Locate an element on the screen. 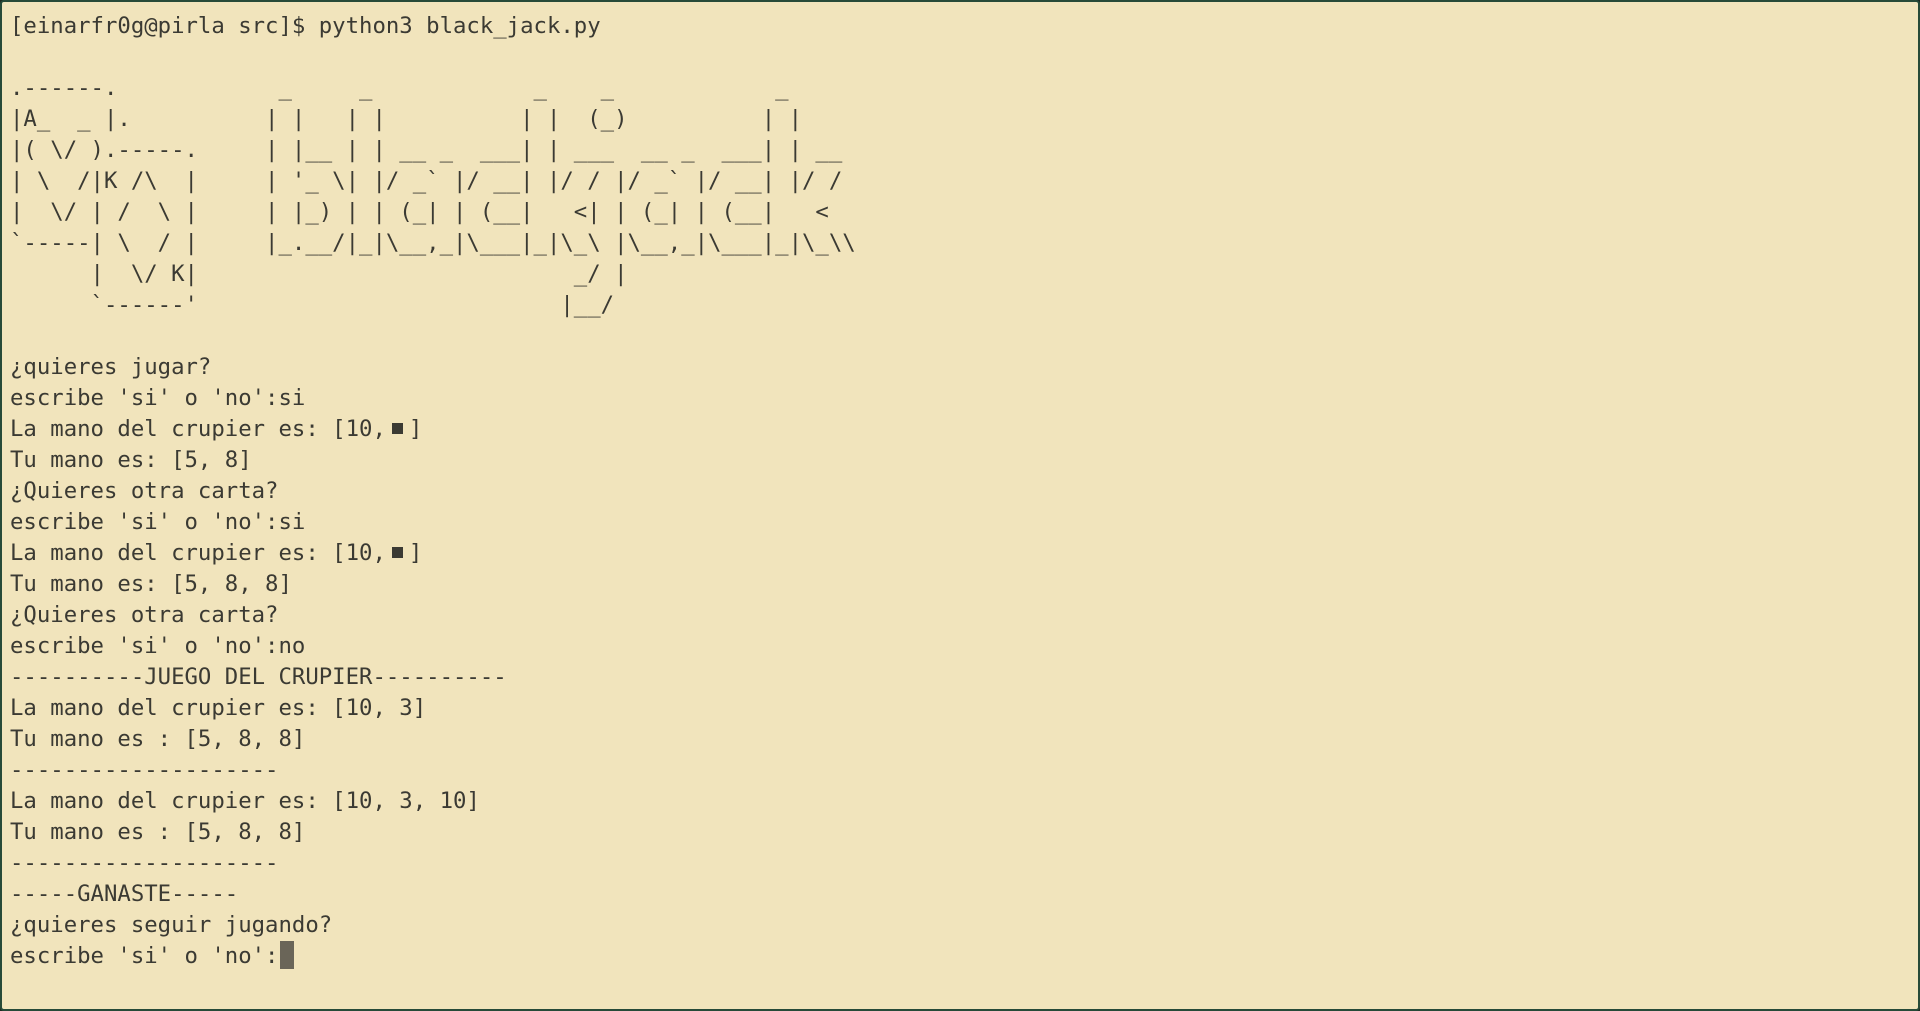 Image resolution: width=1920 pixels, height=1011 pixels. dealer-hand-line: La mano del crupier es: [10, 3] is located at coordinates (218, 708).